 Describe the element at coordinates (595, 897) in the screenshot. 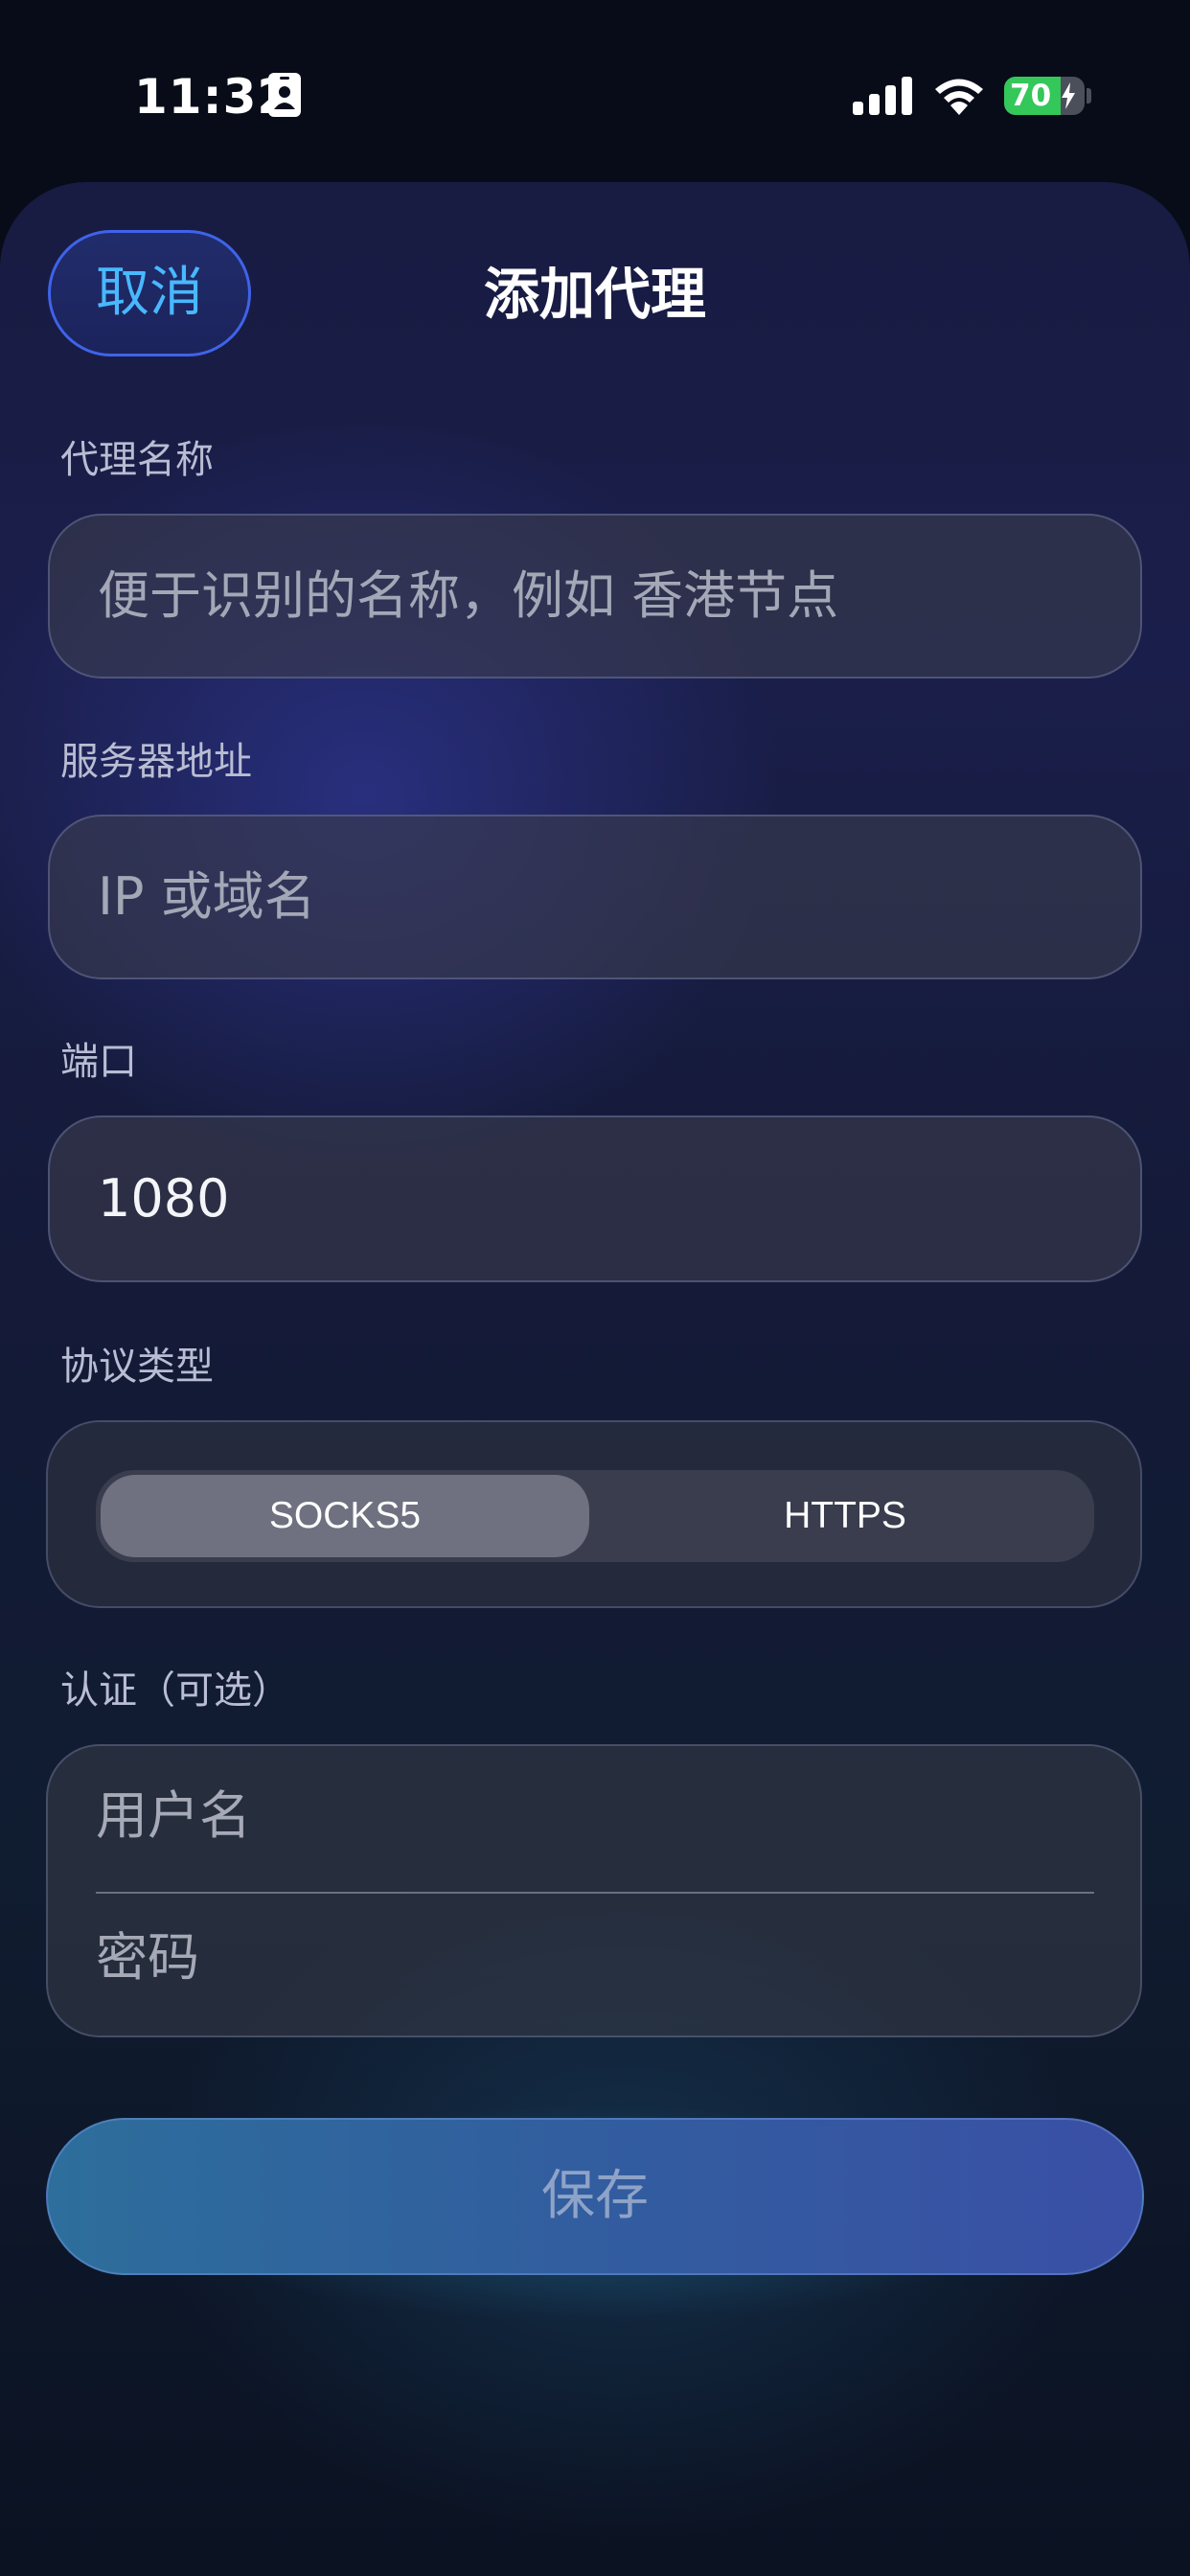

I see `server-address-field: IP 或域名` at that location.